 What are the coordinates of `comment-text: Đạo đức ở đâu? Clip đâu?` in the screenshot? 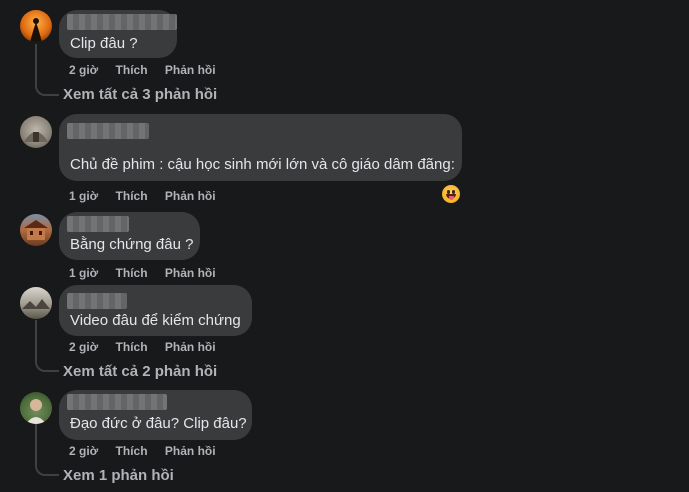 It's located at (158, 423).